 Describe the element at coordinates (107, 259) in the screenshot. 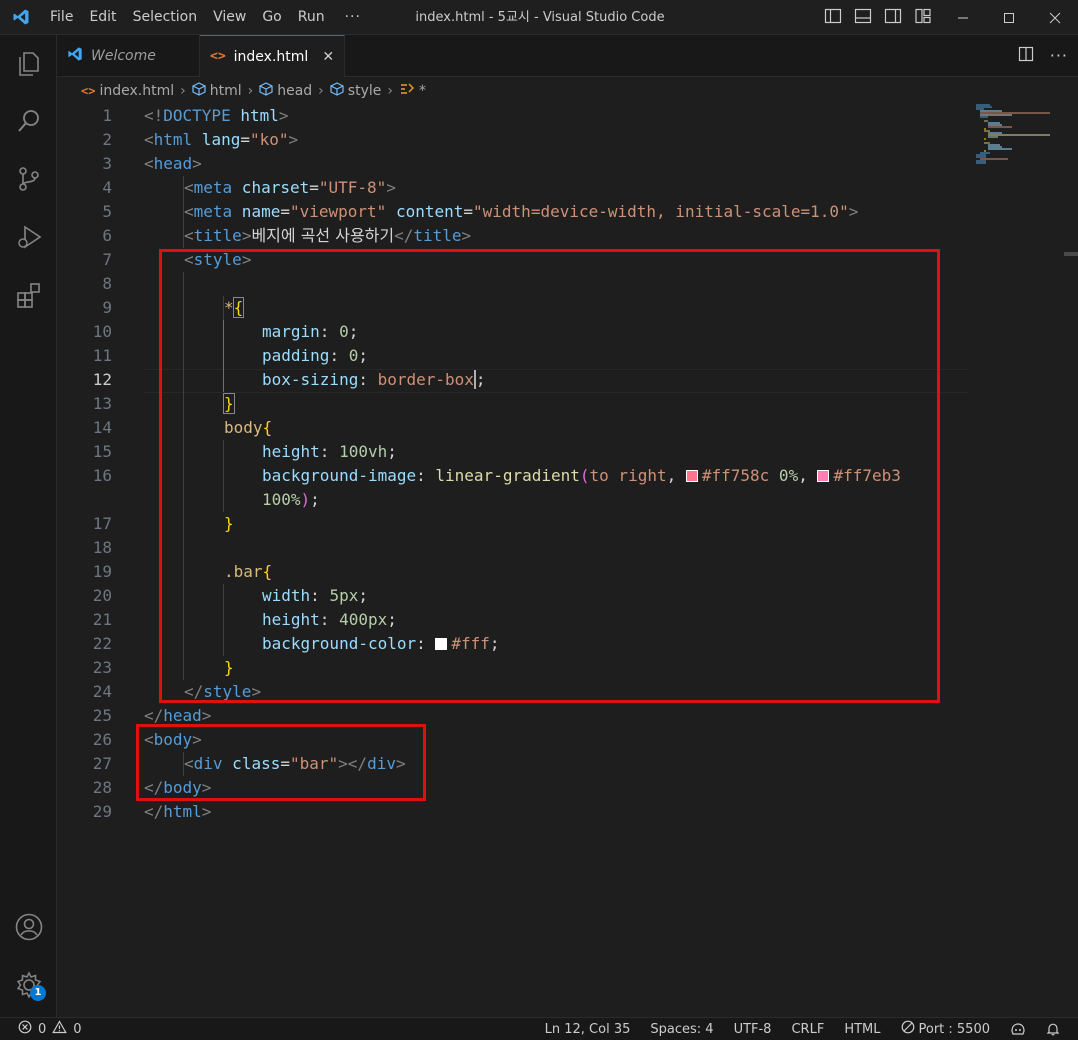

I see `line-number: 7` at that location.